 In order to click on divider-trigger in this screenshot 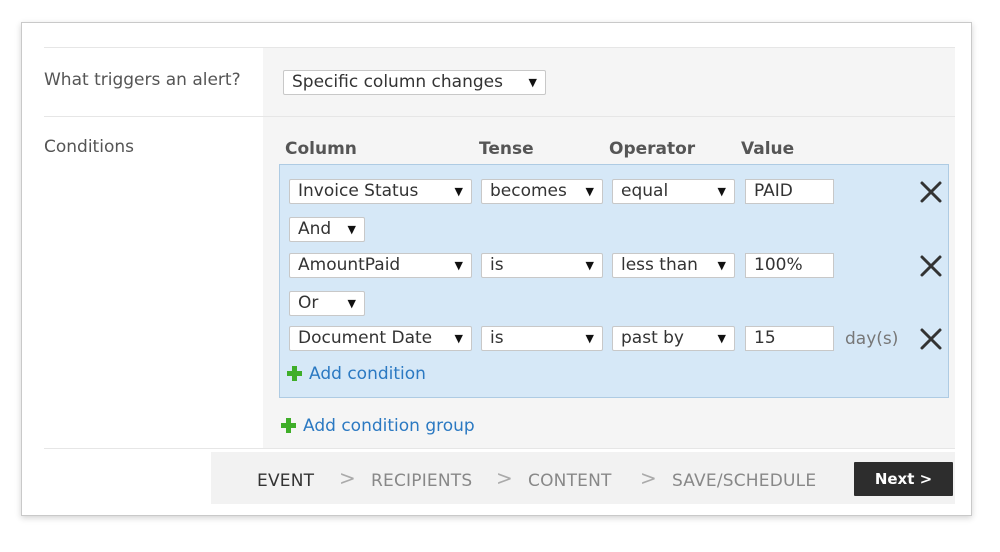, I will do `click(499, 116)`.